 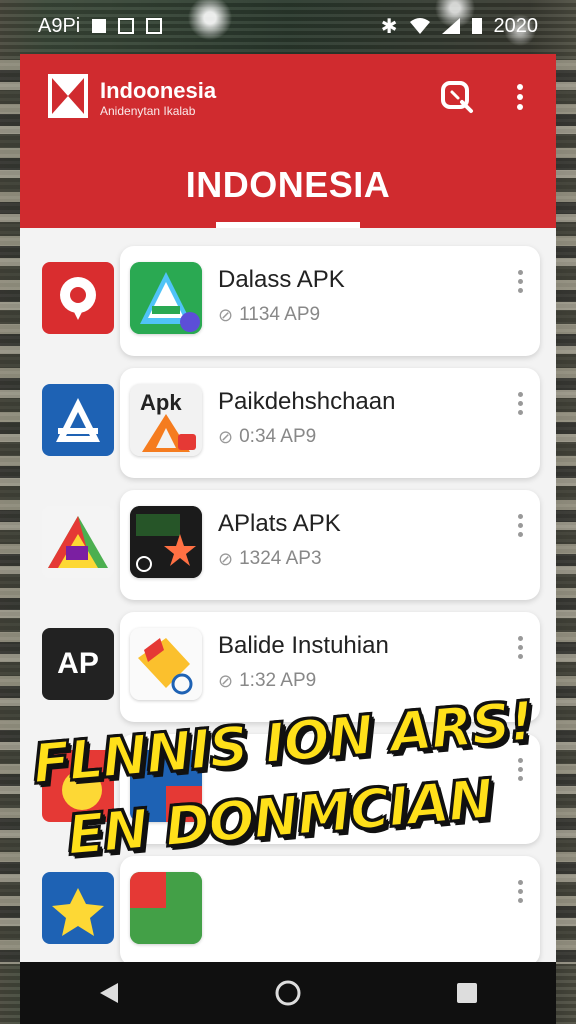 I want to click on back-icon, so click(x=109, y=993).